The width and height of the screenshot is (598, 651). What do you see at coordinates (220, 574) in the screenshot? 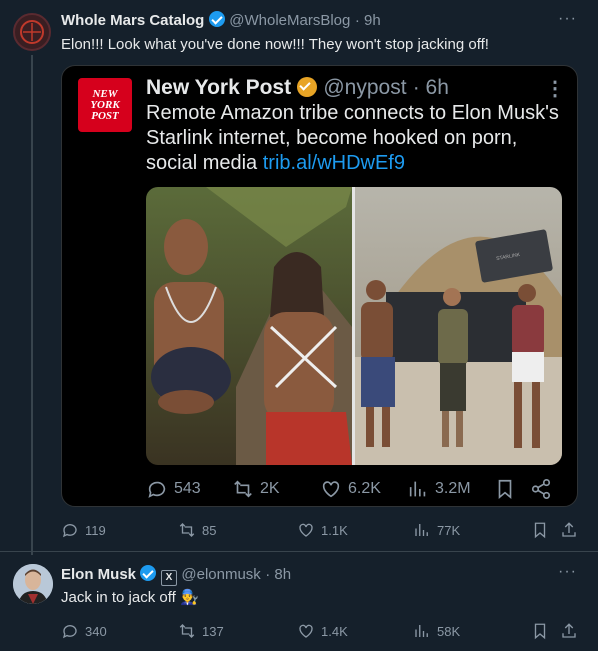
I see `author-handle: @elonmusk` at bounding box center [220, 574].